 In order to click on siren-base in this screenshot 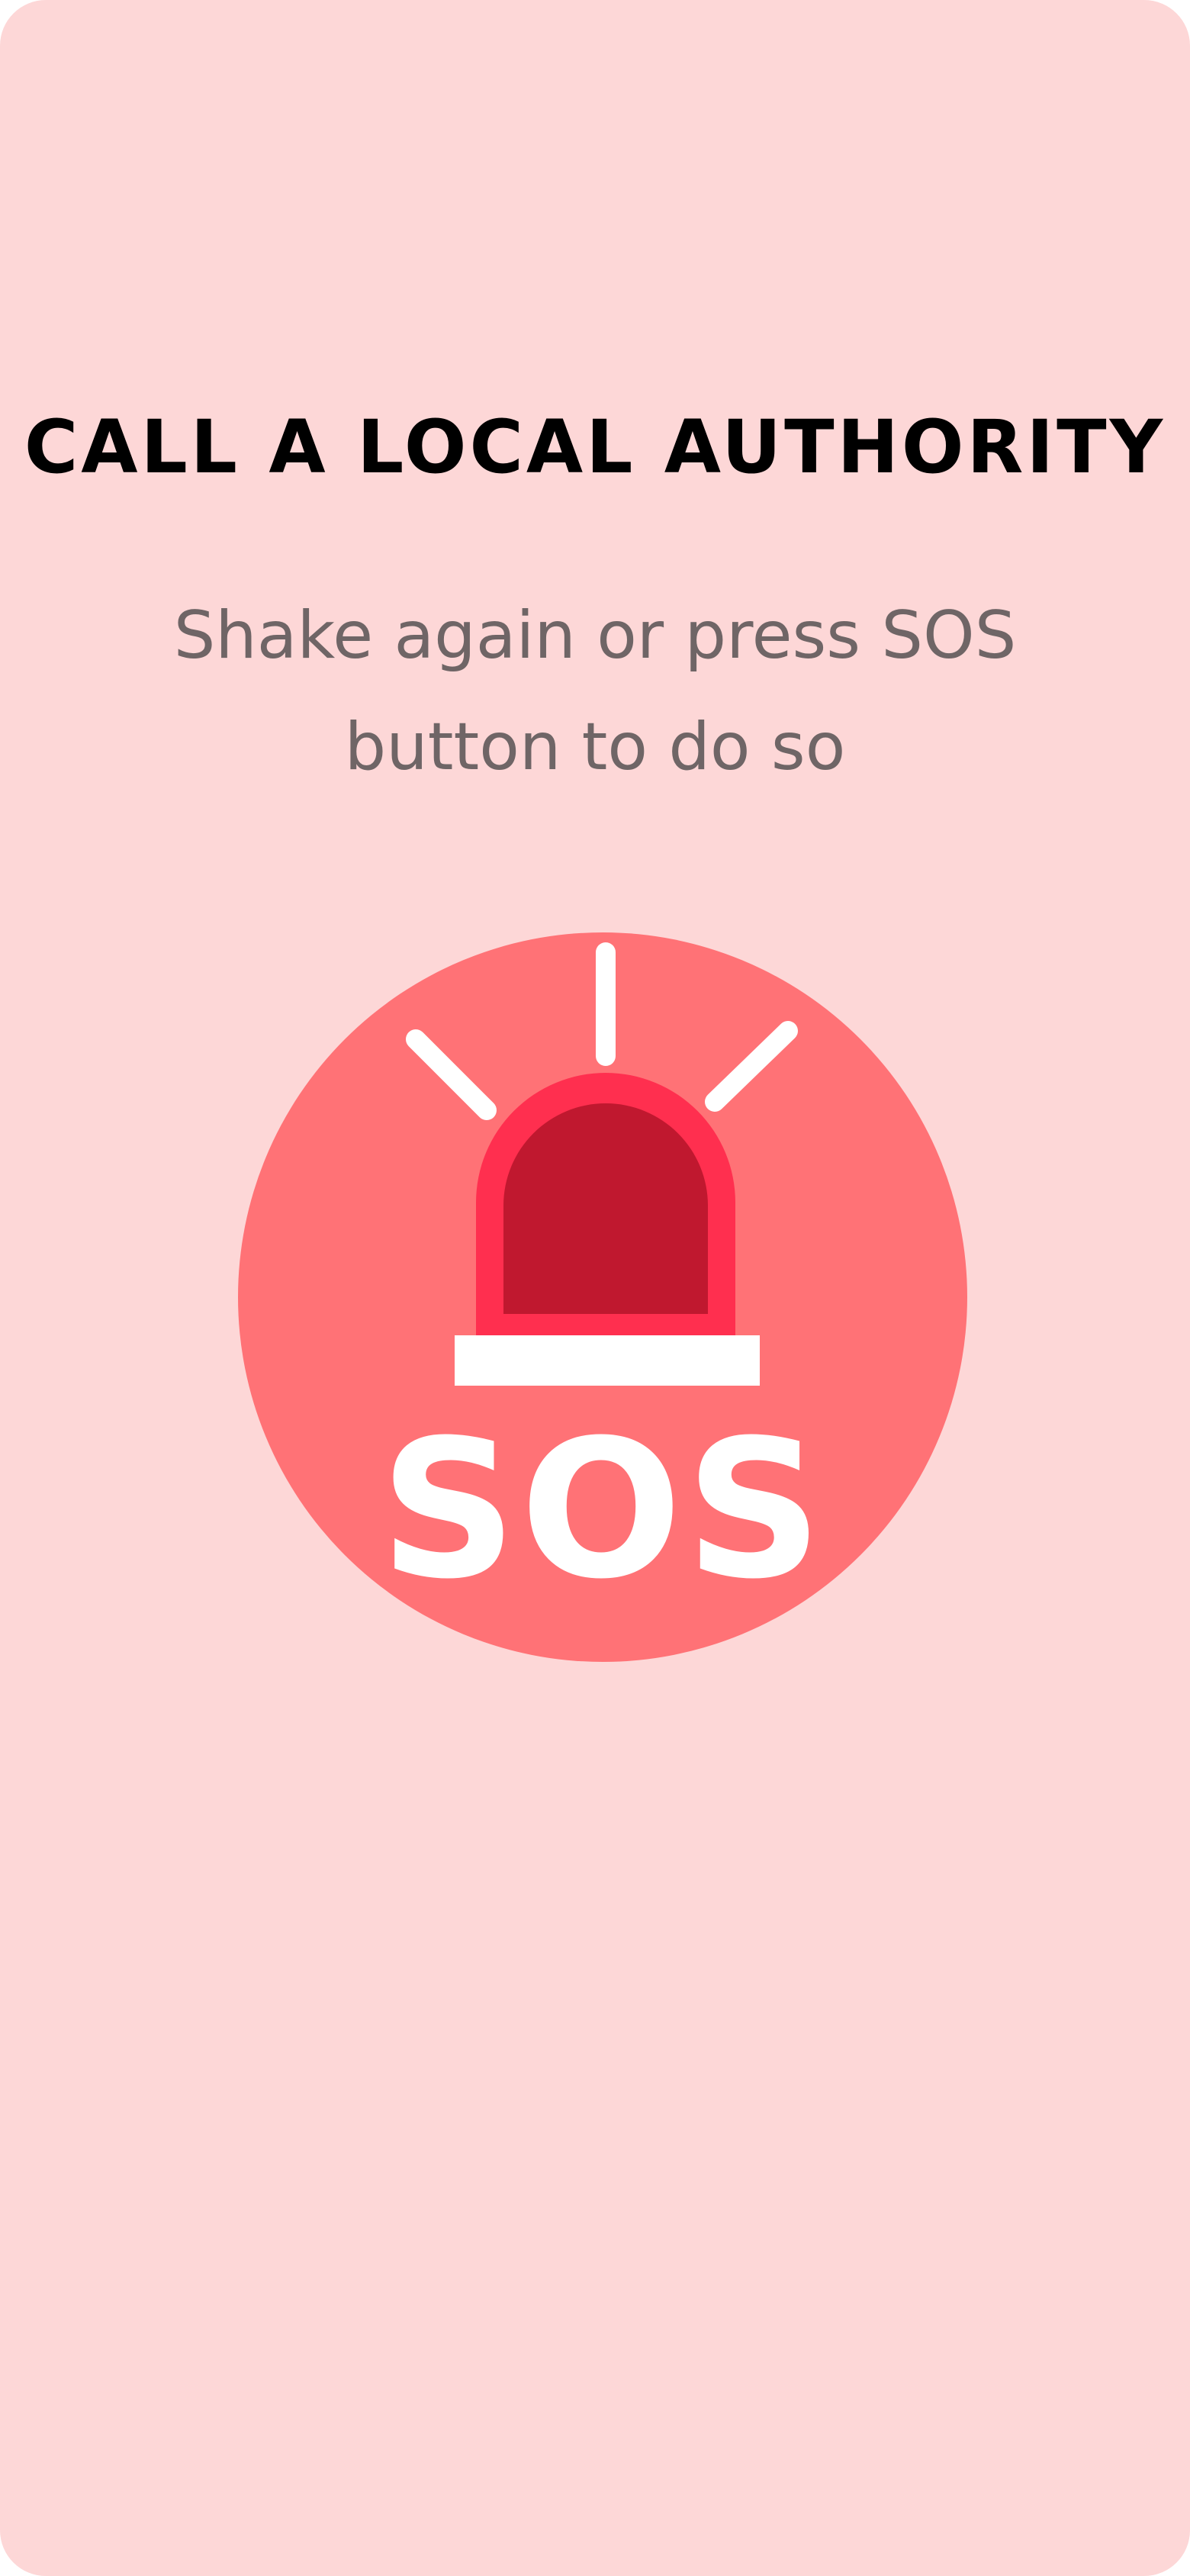, I will do `click(607, 1360)`.